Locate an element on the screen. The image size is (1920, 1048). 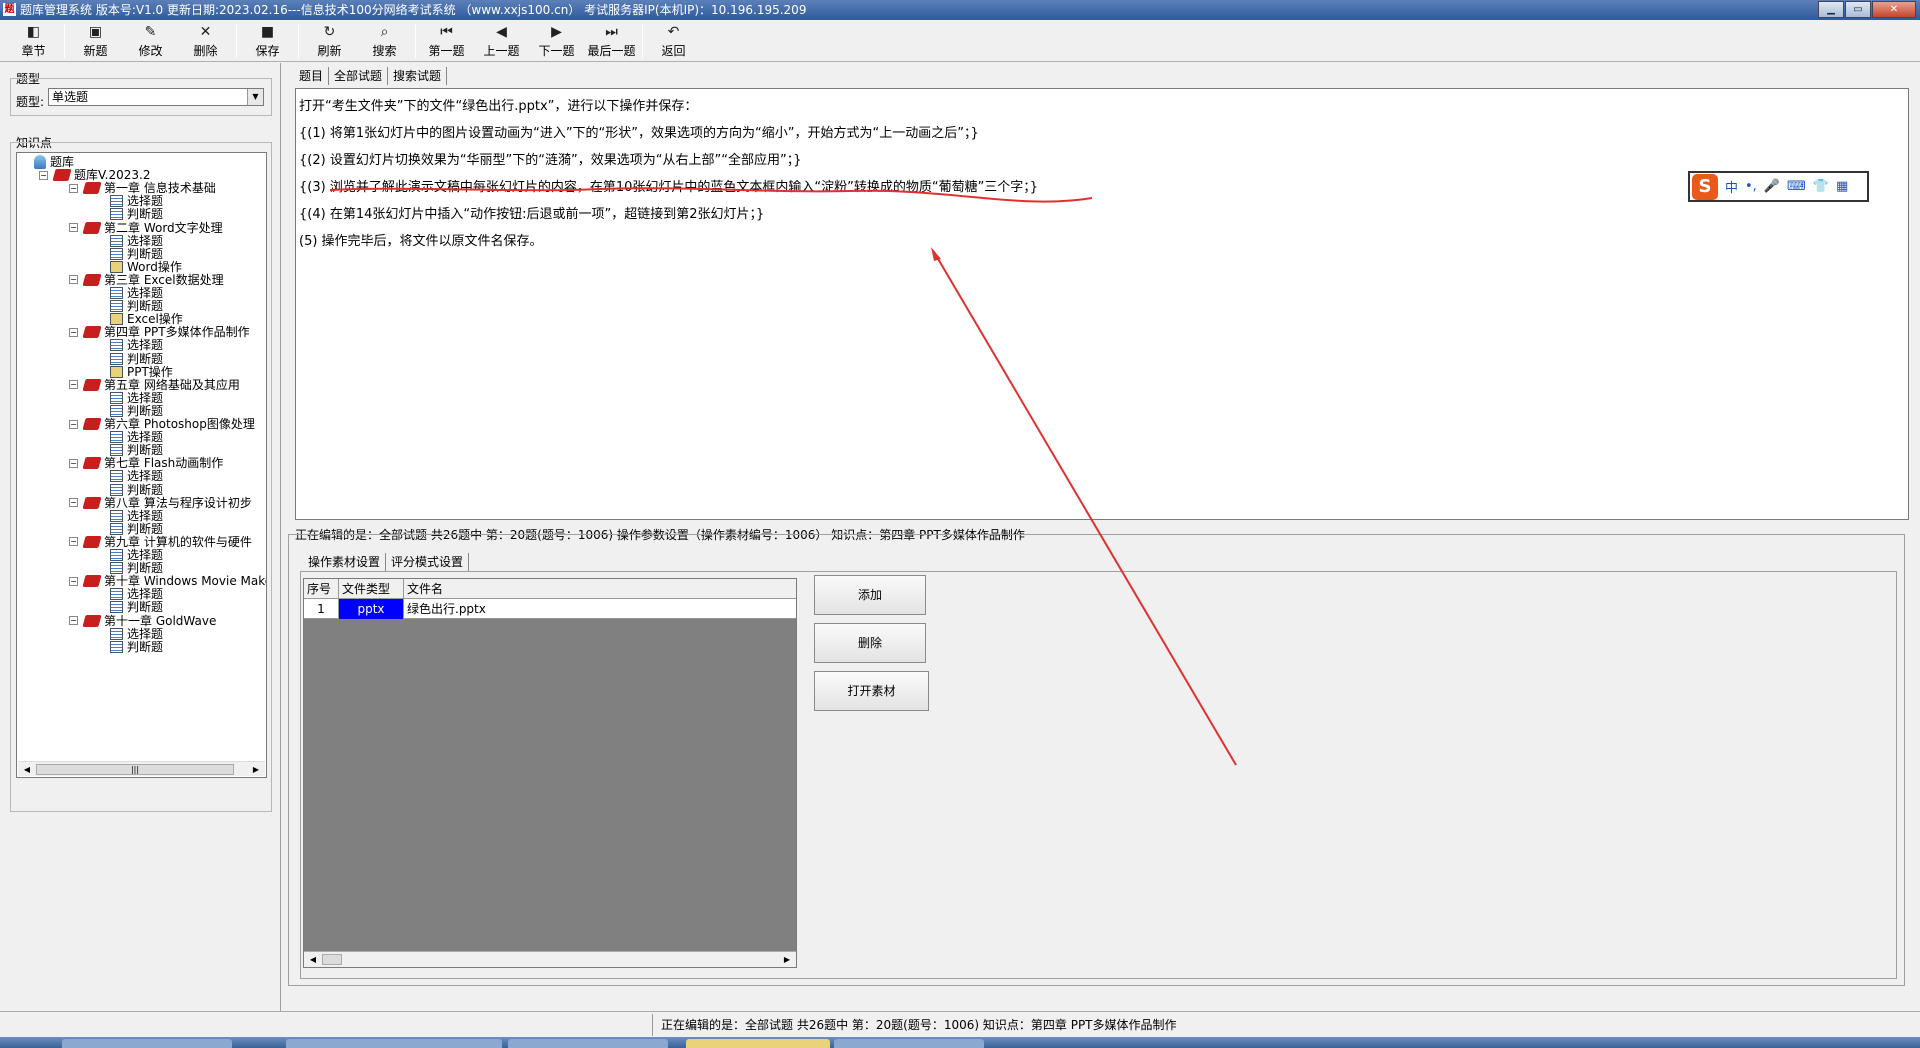
tab-sub_tabs-1: 评分模式设置 is located at coordinates (428, 562).